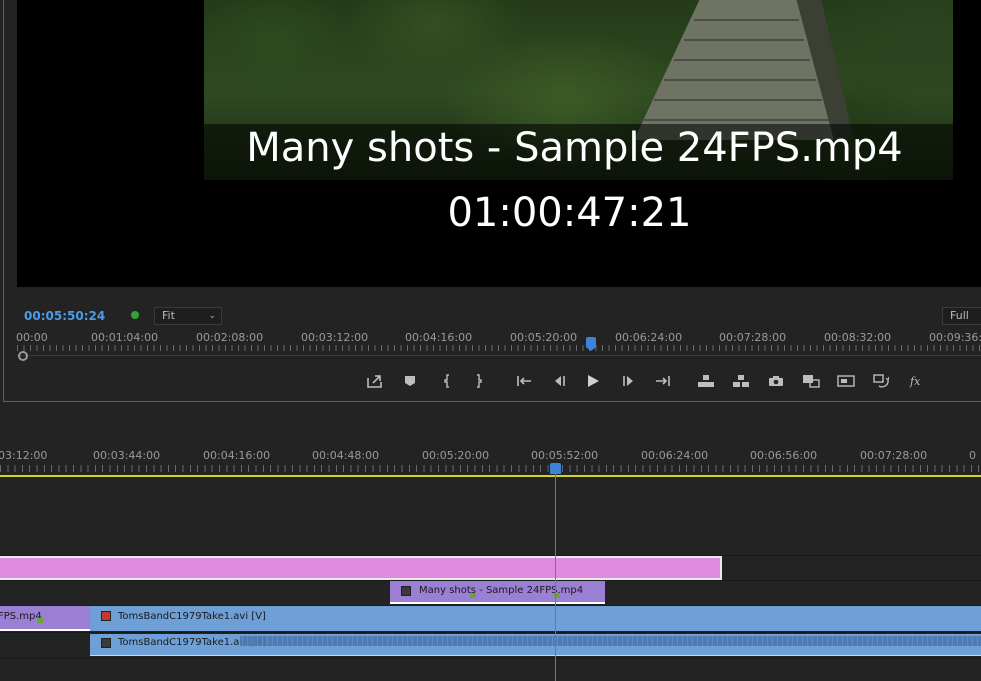  I want to click on work-area-bar, so click(490, 476).